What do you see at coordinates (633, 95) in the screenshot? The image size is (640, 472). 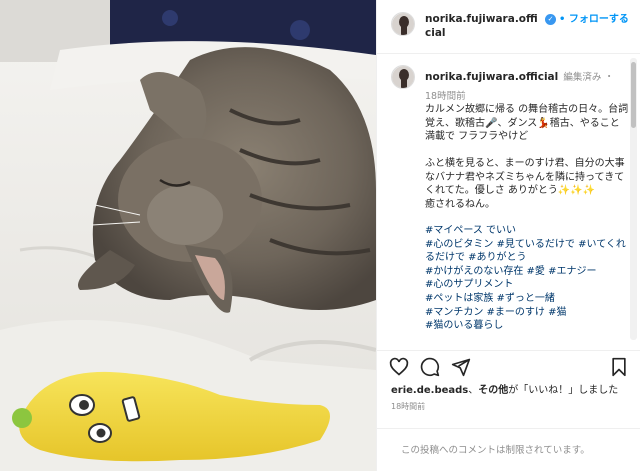 I see `scrollbar-thumb` at bounding box center [633, 95].